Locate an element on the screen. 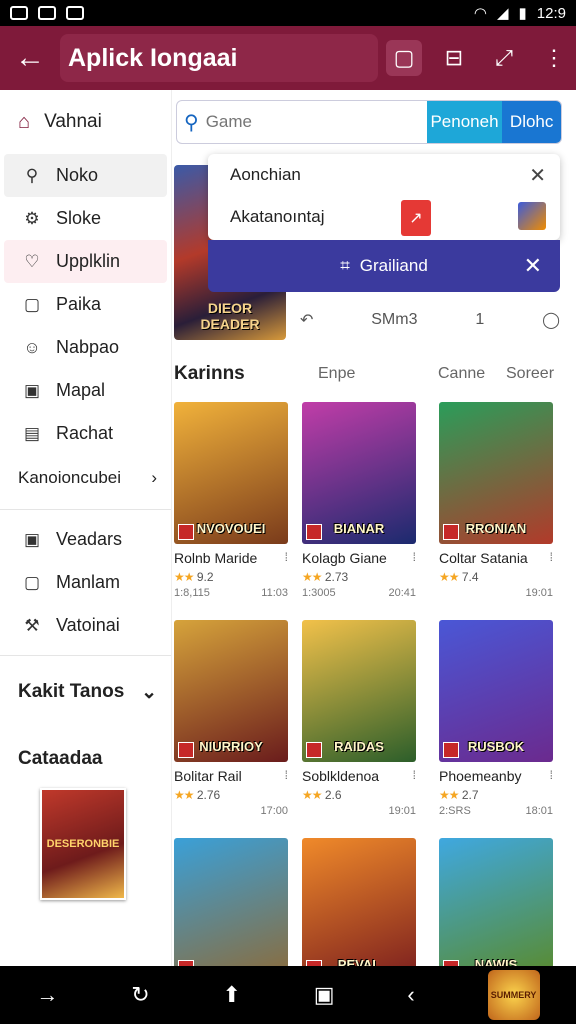  search-button-secondary: Dlohc is located at coordinates (531, 122).